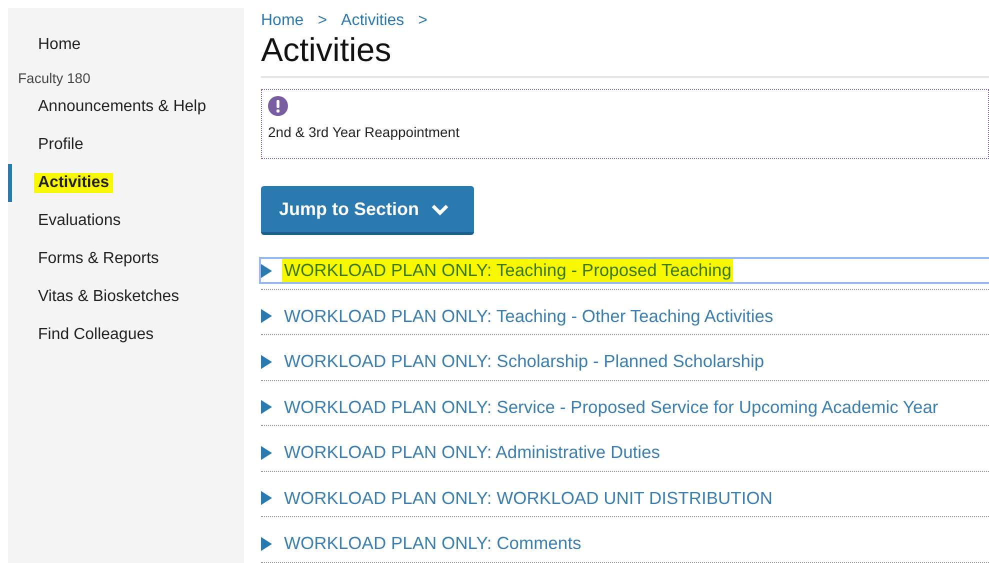  Describe the element at coordinates (625, 543) in the screenshot. I see `section-header: WORKLOAD PLAN ONLY: Comments` at that location.